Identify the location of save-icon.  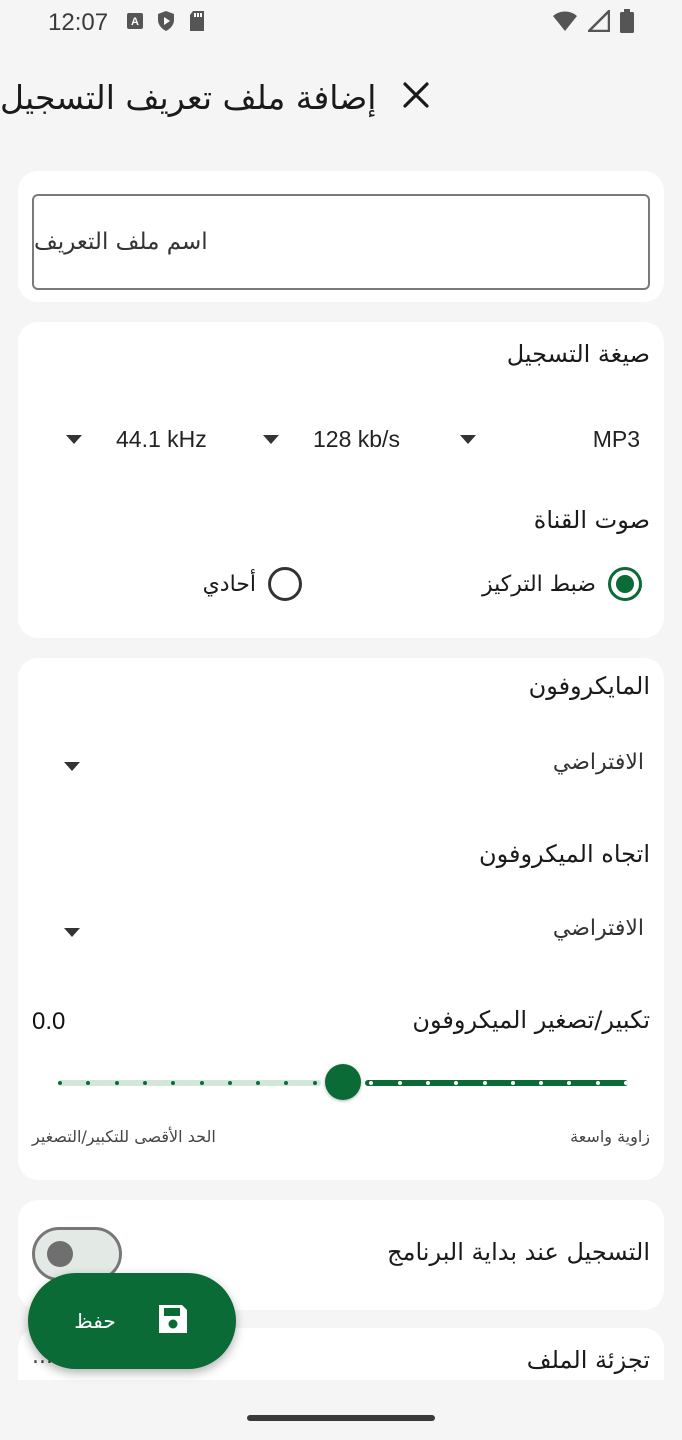
(173, 1321).